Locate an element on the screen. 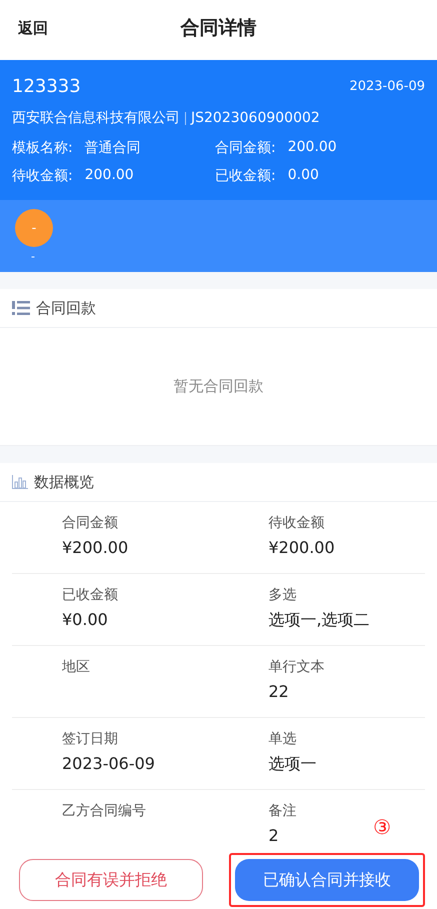 This screenshot has width=437, height=909. field-label: 模板名称: is located at coordinates (42, 148).